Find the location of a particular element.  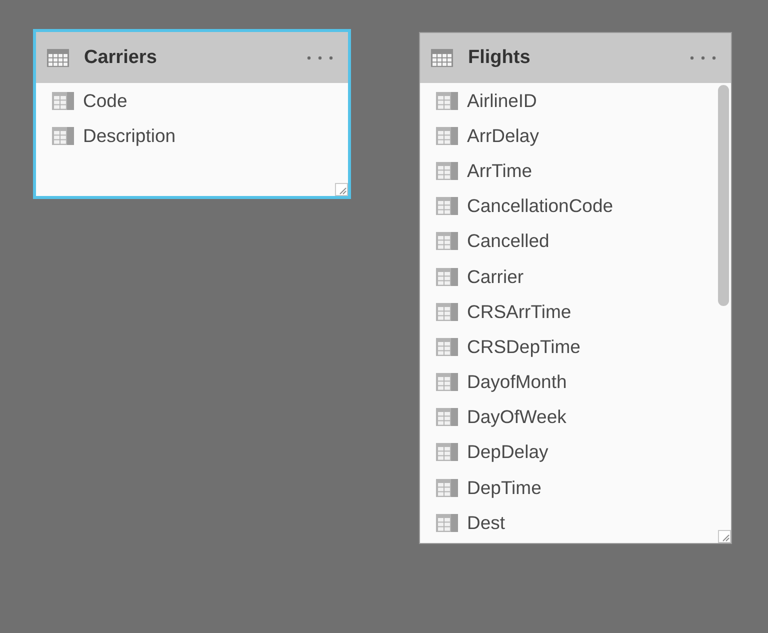

field-name: CRSArrTime is located at coordinates (519, 311).